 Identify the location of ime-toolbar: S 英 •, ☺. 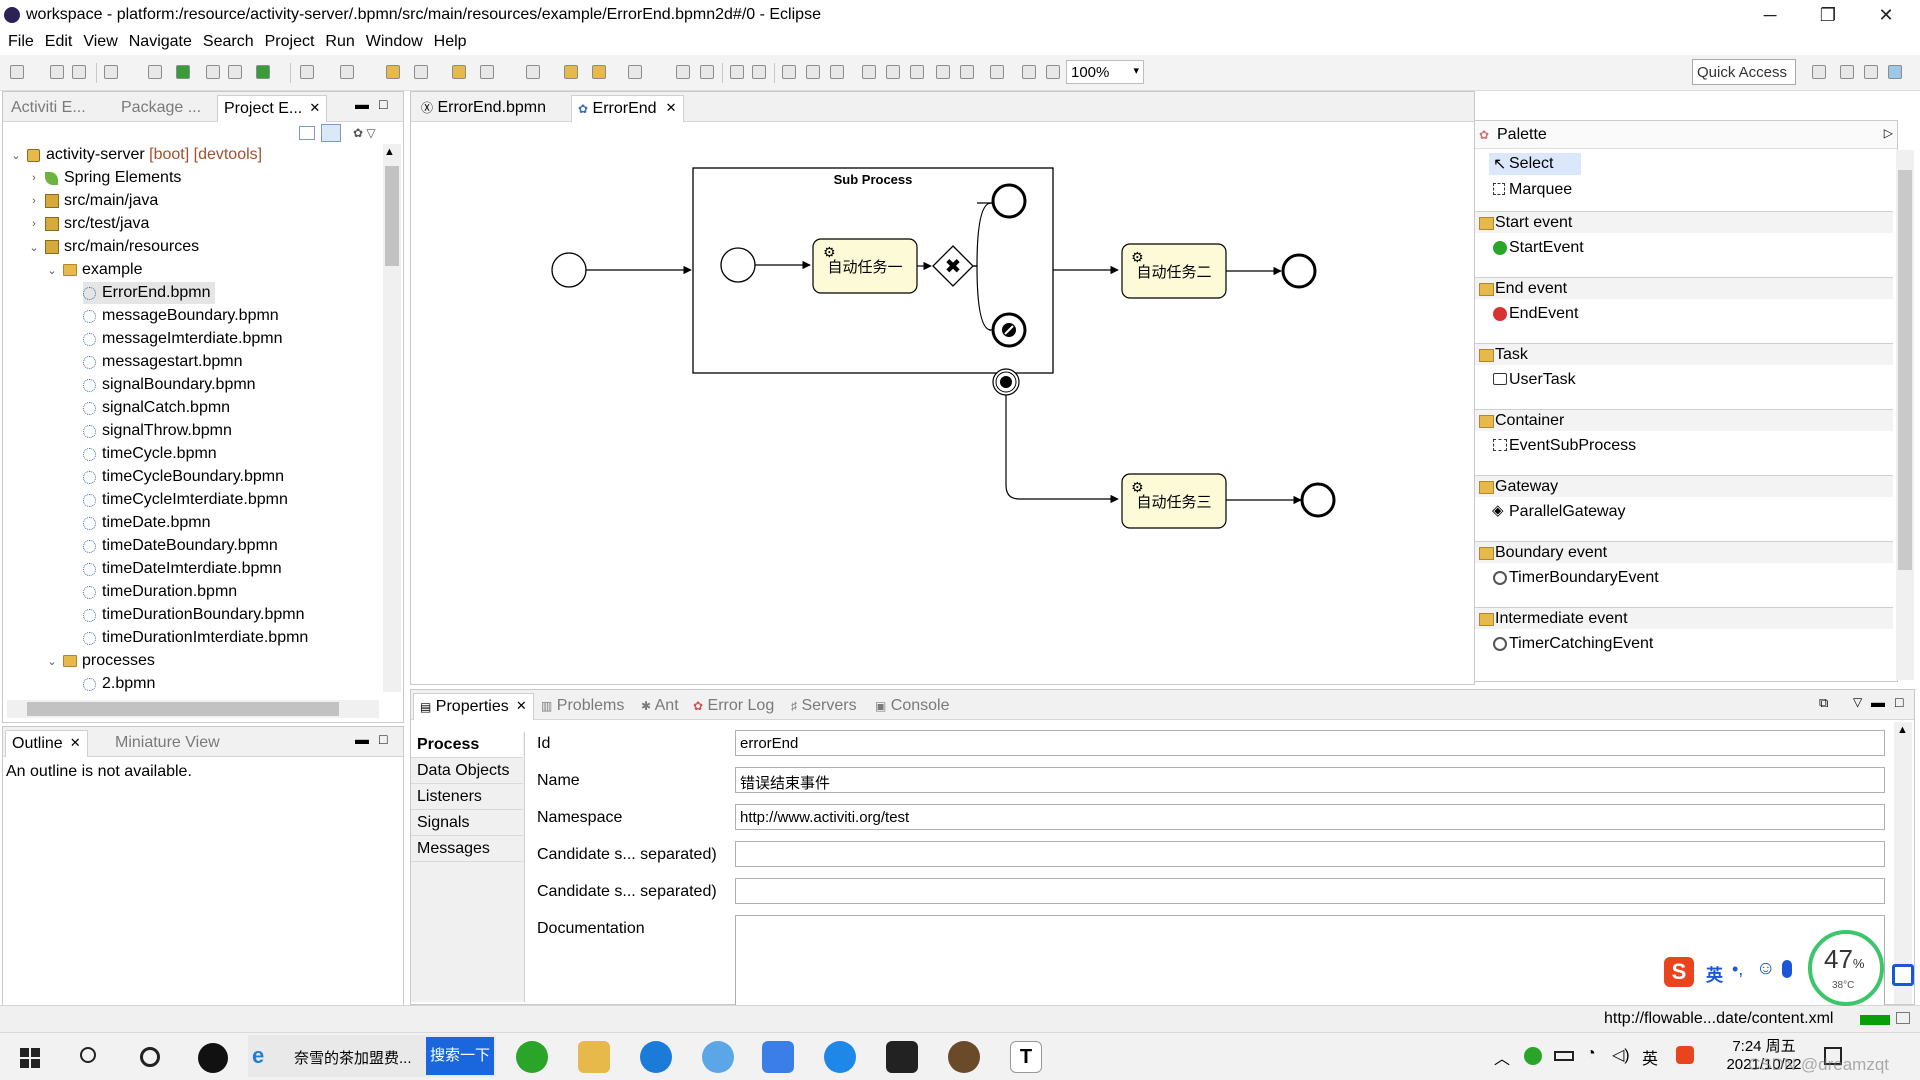
(1734, 973).